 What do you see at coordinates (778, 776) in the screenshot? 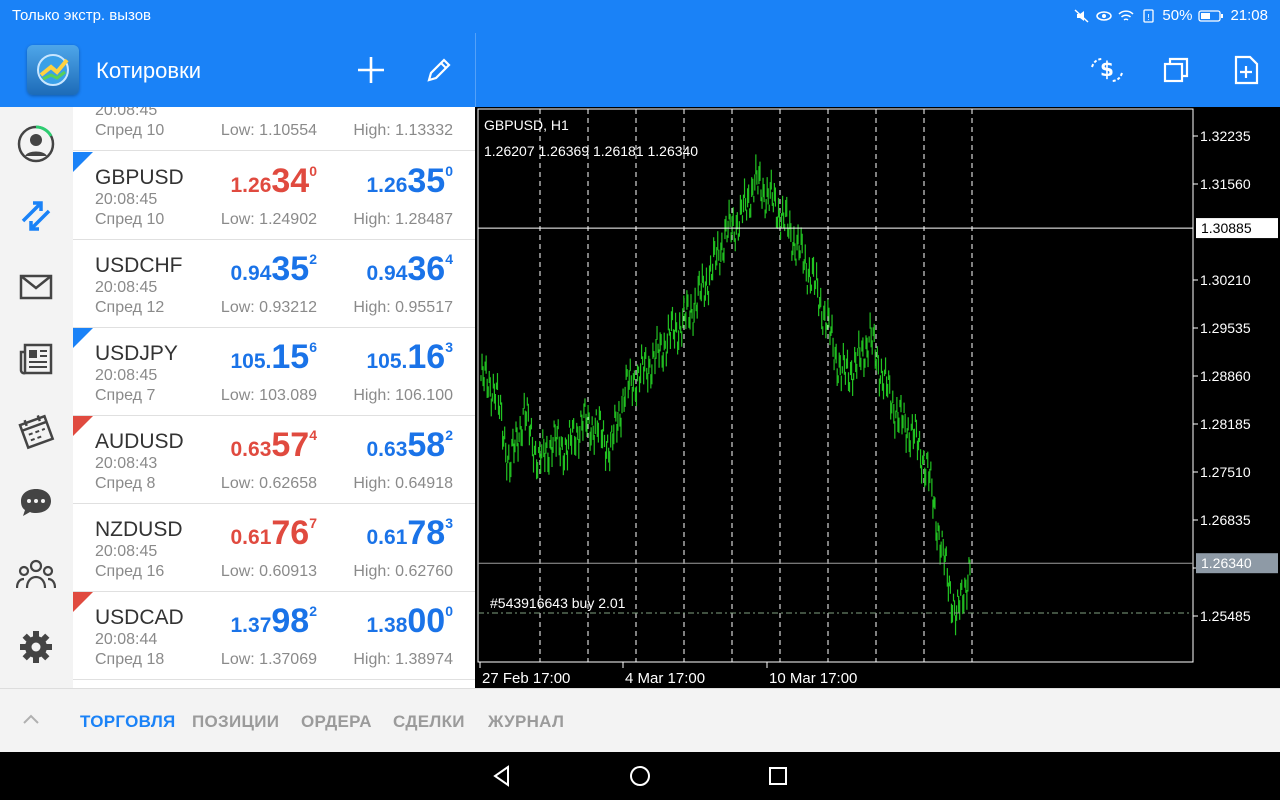
I see `recents-icon` at bounding box center [778, 776].